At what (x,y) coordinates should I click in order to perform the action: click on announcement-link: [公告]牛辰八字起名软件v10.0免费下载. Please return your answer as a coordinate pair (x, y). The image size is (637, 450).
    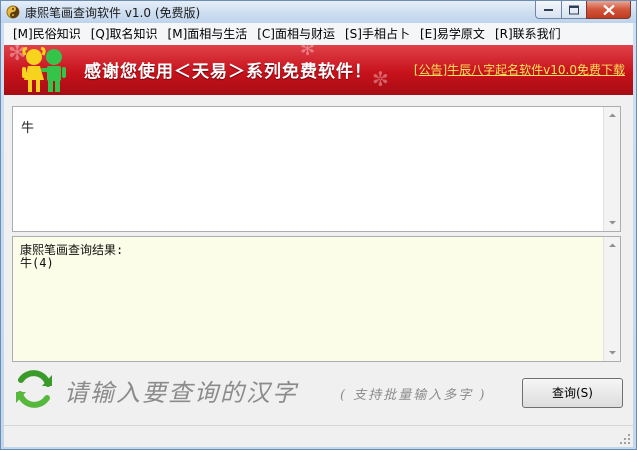
    Looking at the image, I should click on (519, 69).